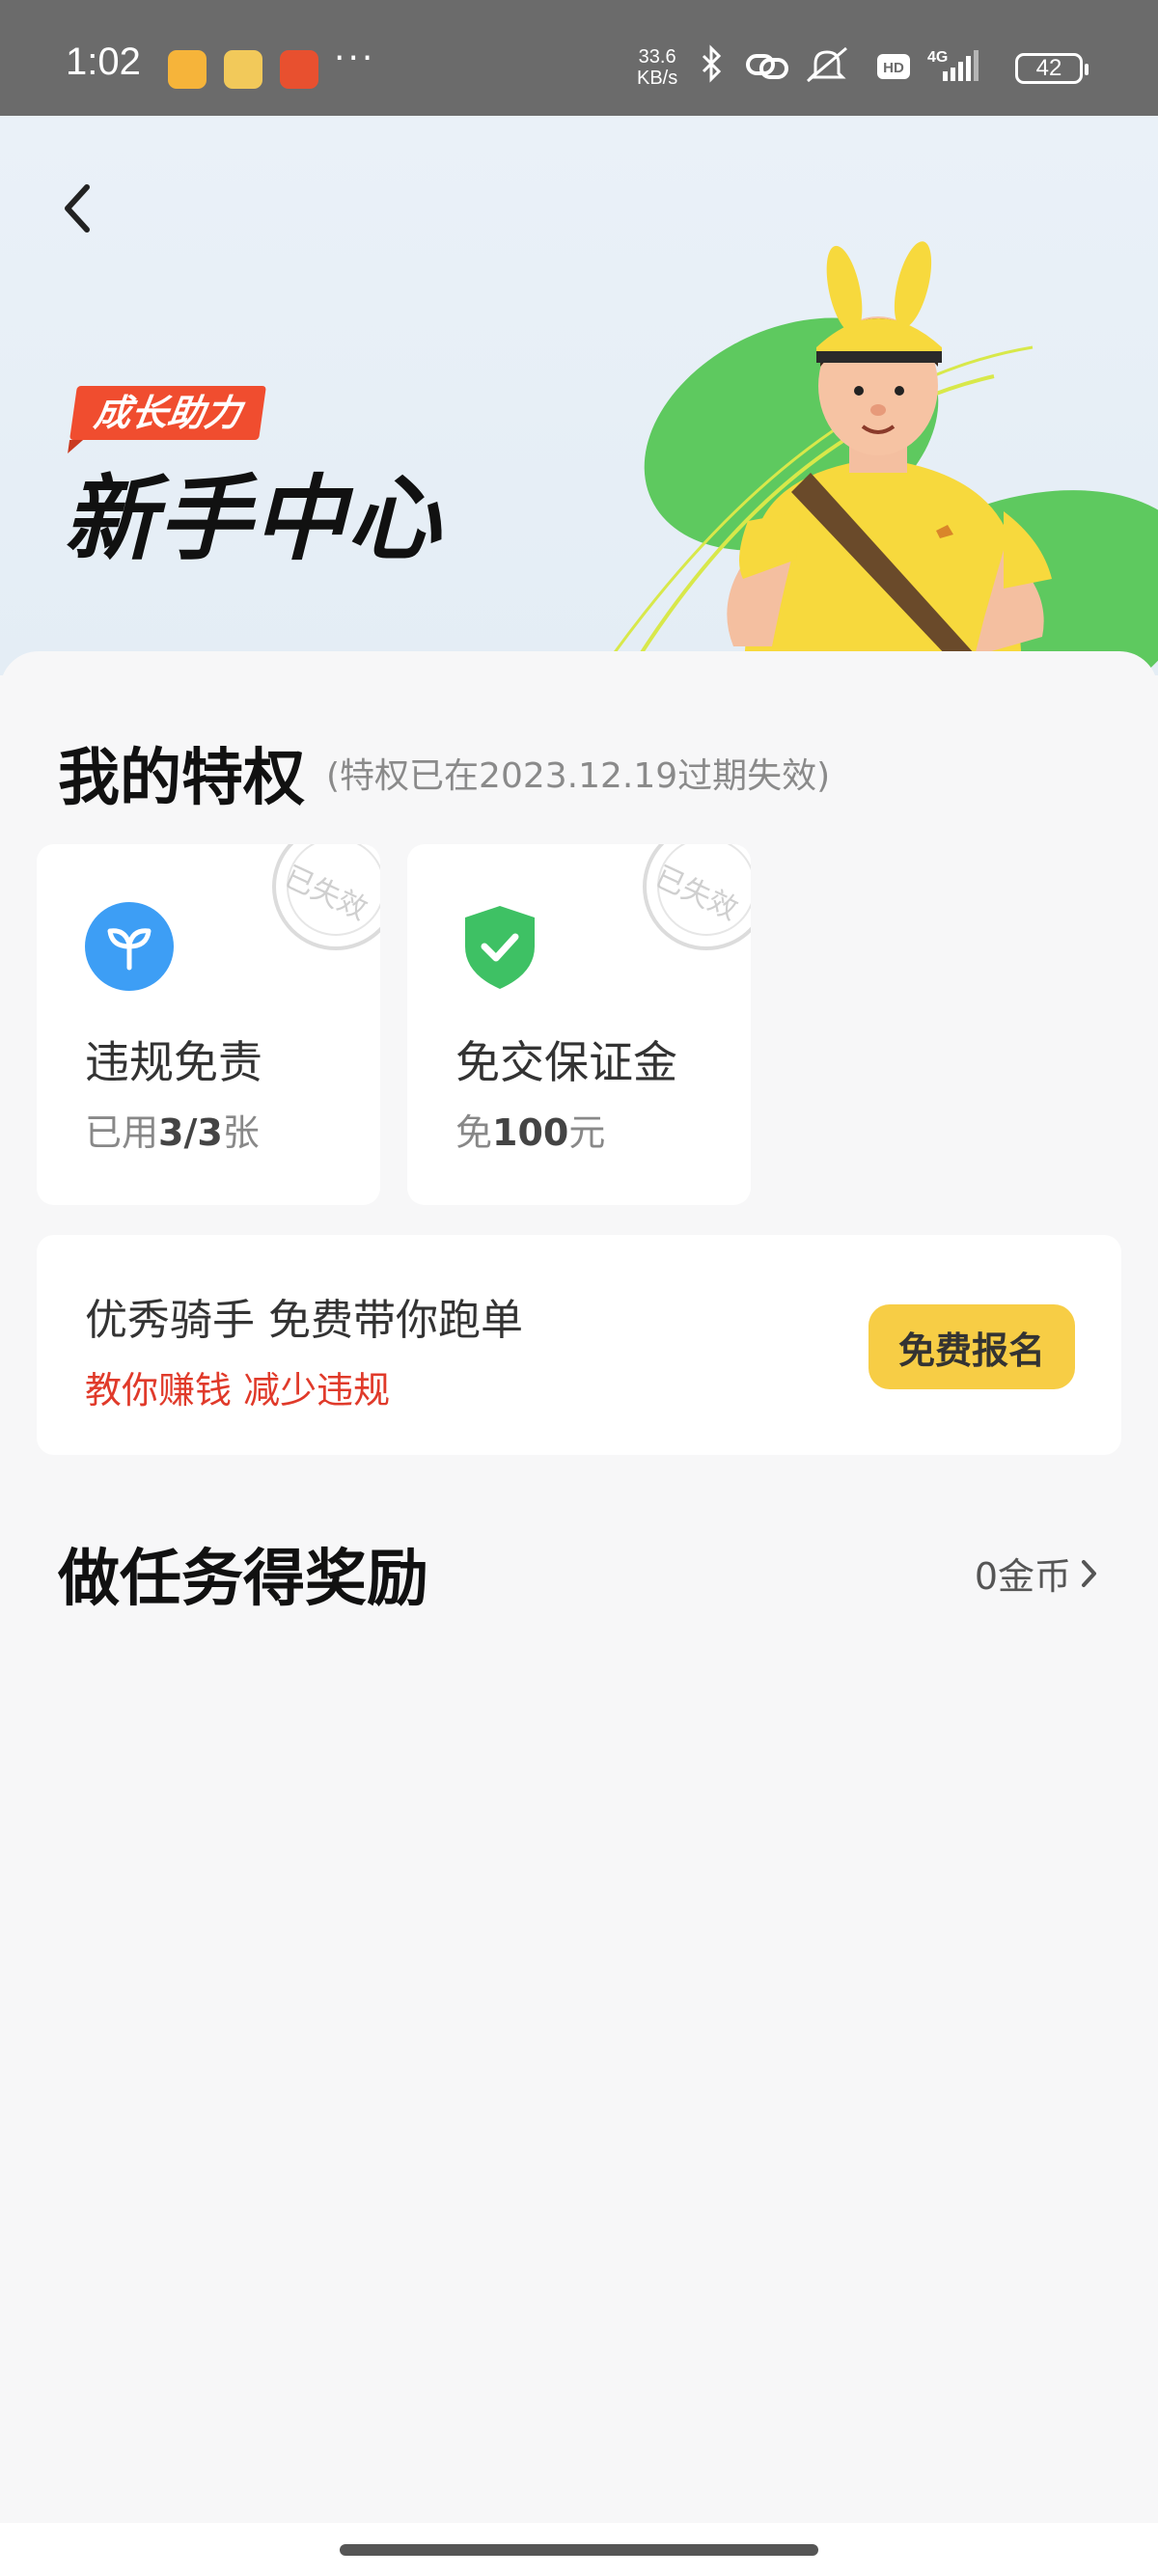  I want to click on network-speed: 33.6 KB/s, so click(657, 67).